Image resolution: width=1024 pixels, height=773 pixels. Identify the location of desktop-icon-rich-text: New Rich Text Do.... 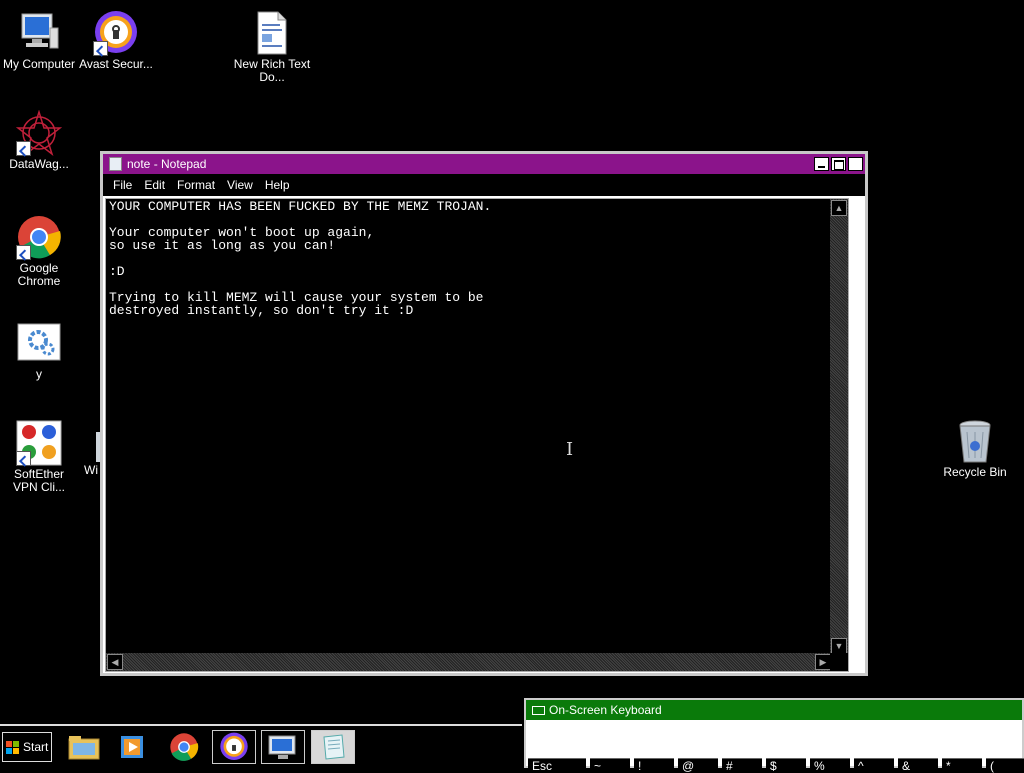
(272, 47).